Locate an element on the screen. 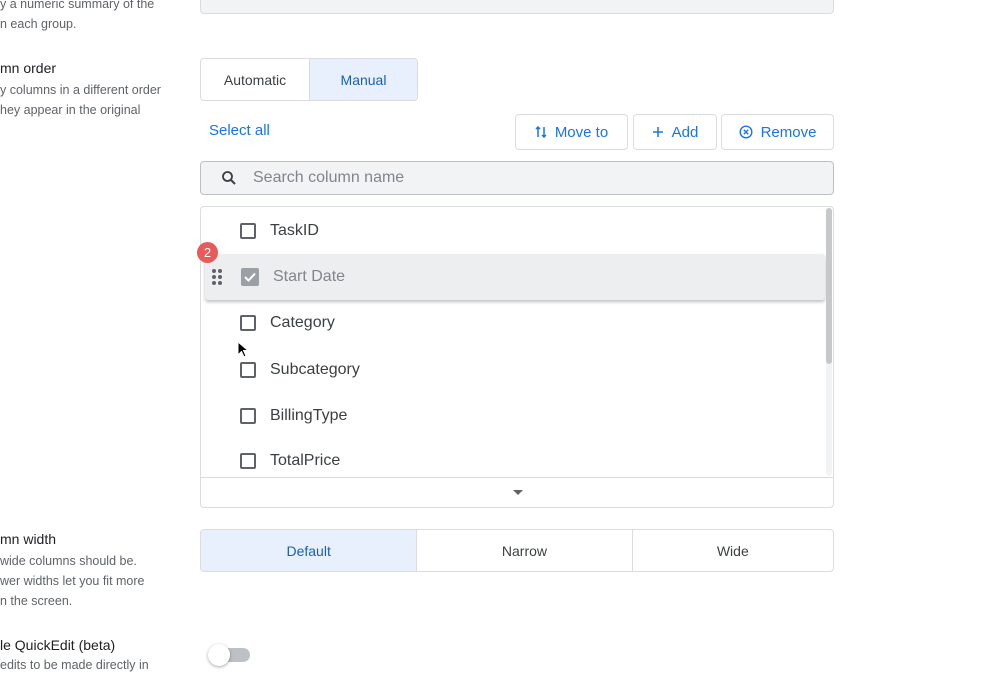  add-label: Add is located at coordinates (685, 132).